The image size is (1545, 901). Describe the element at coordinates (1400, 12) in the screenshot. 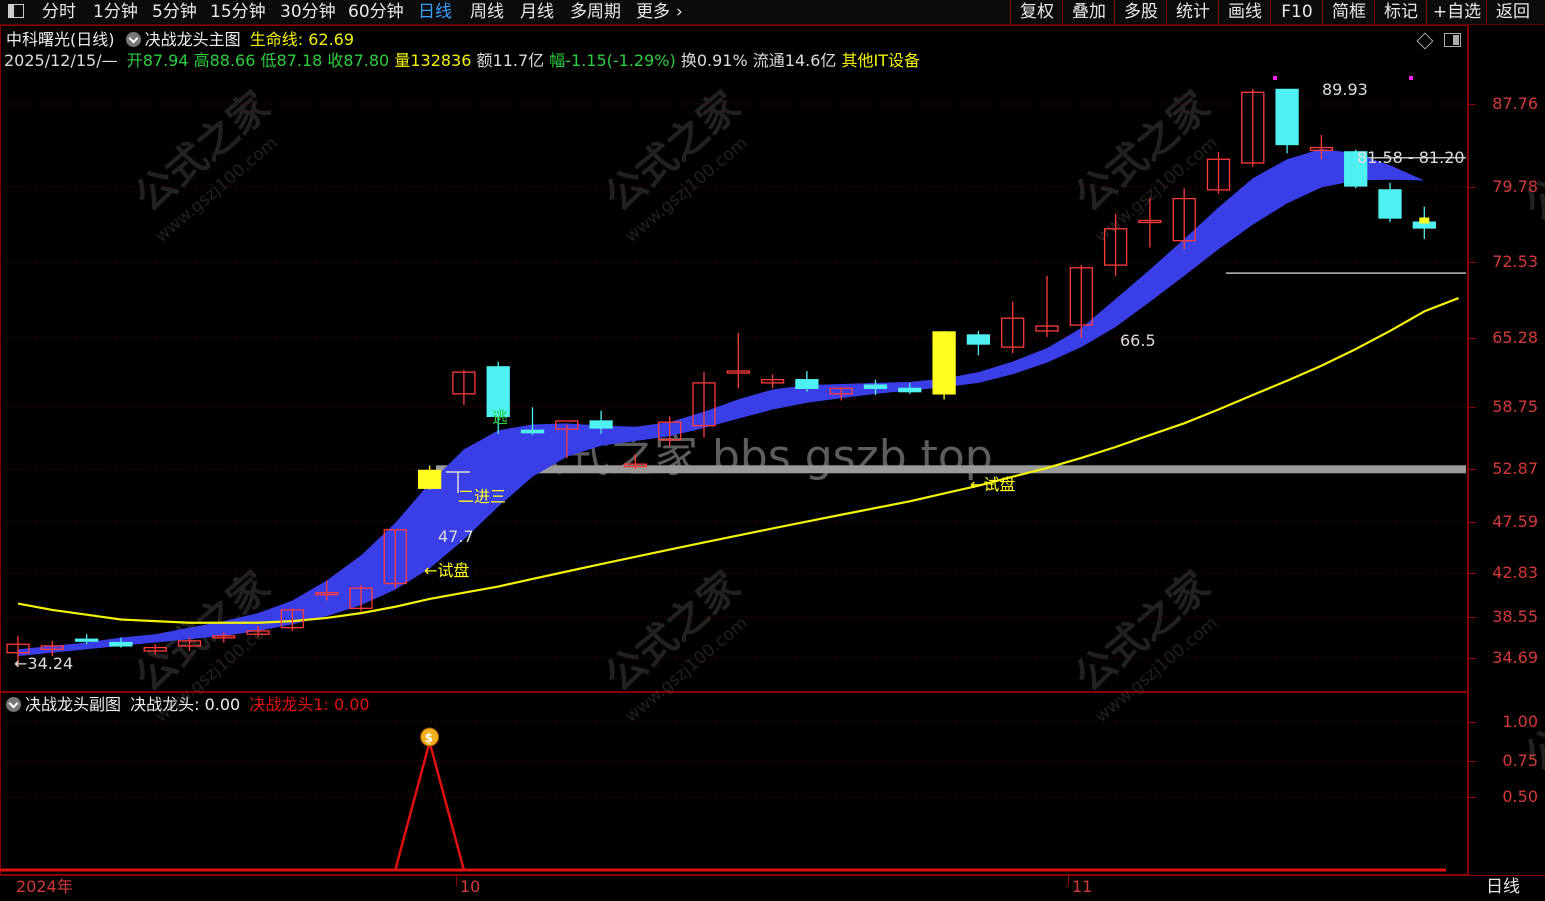

I see `toolbar-button-7: 标记` at that location.